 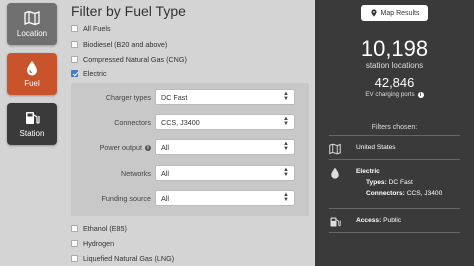 I want to click on station-tab: Station, so click(x=32, y=124).